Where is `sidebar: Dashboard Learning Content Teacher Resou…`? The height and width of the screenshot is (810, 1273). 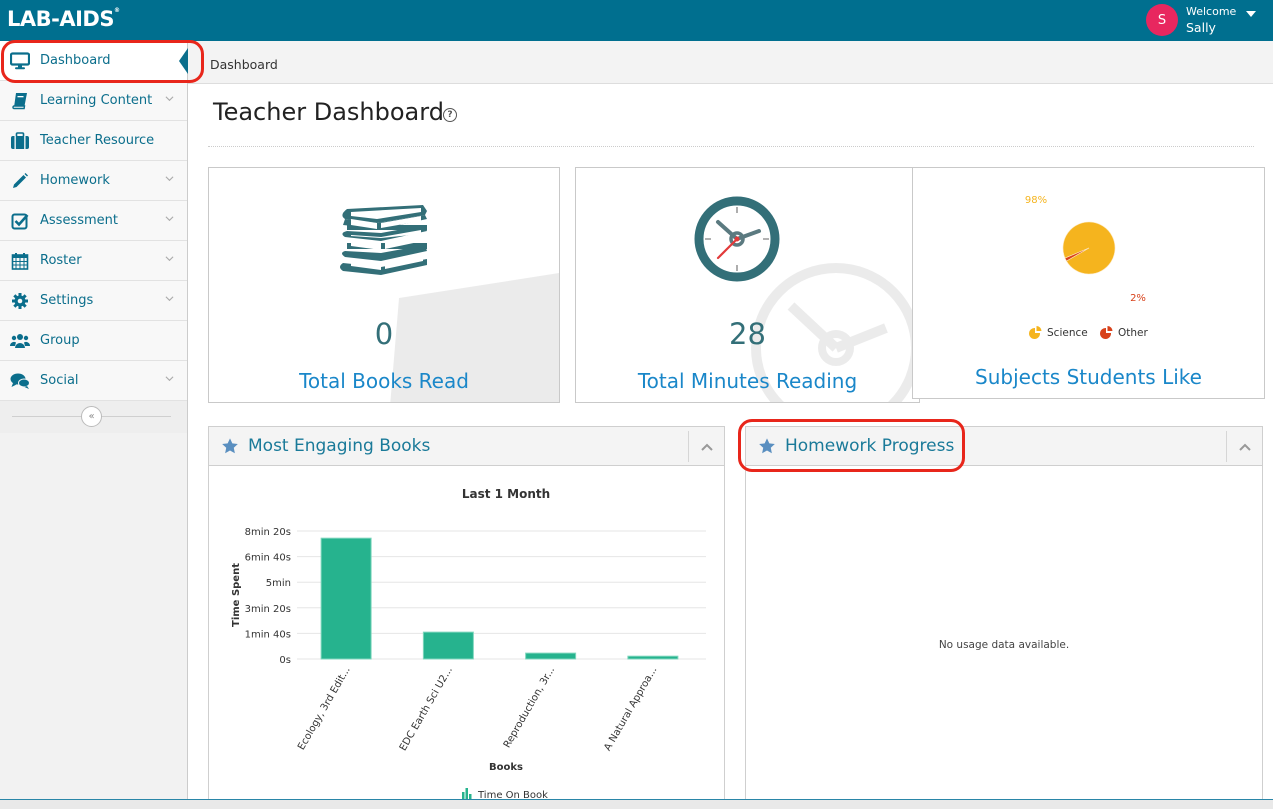
sidebar: Dashboard Learning Content Teacher Resou… is located at coordinates (94, 425).